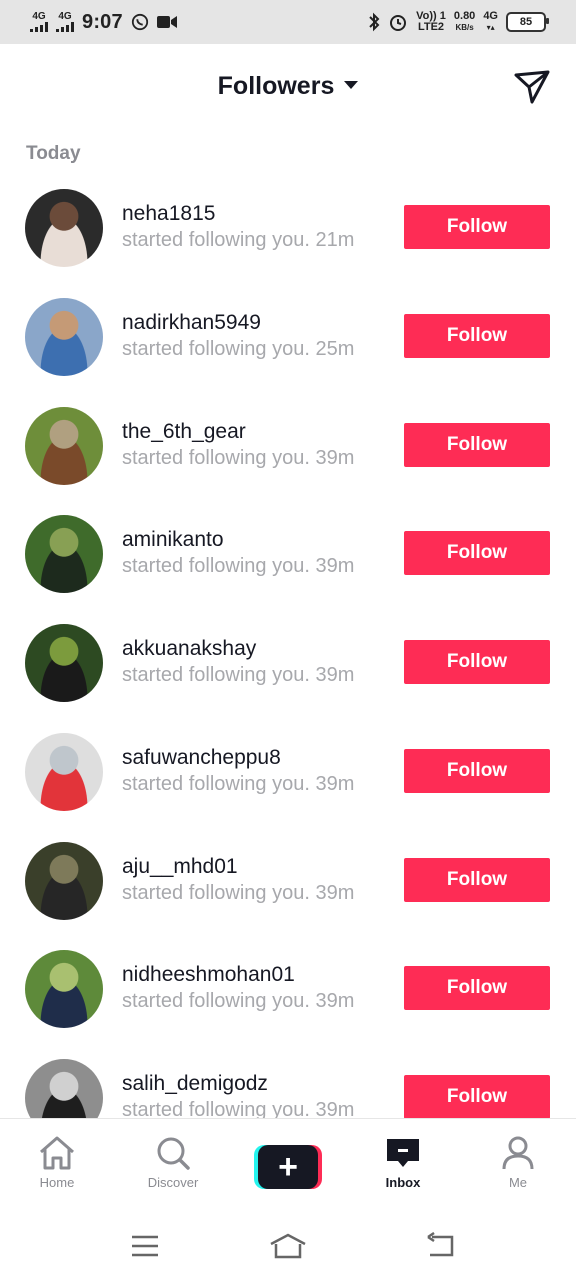 The image size is (576, 1280). What do you see at coordinates (518, 1153) in the screenshot?
I see `profile-icon` at bounding box center [518, 1153].